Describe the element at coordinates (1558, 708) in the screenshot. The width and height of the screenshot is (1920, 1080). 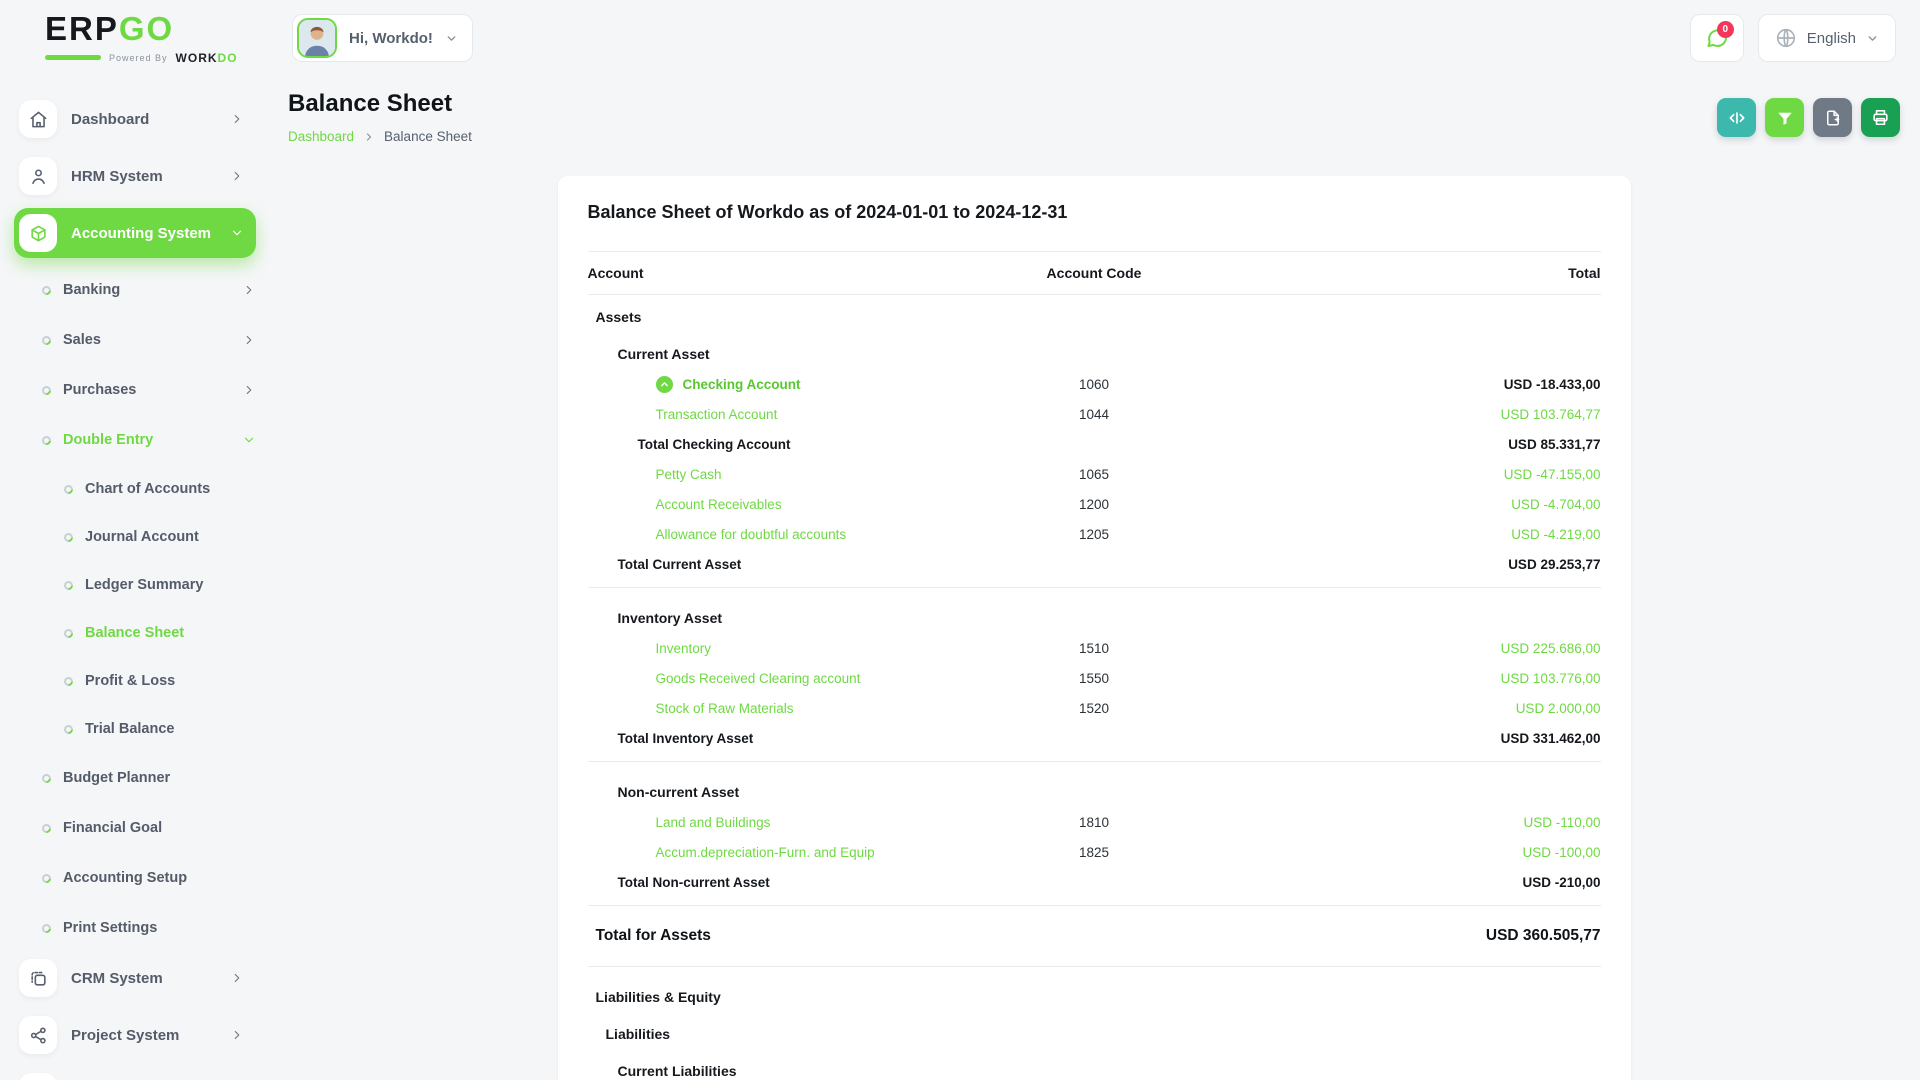
I see `total-cell: USD 2.000,00` at that location.